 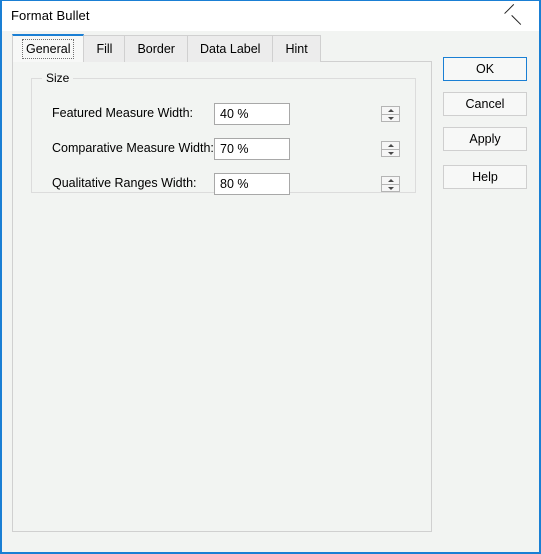 I want to click on apply-button: Apply, so click(x=485, y=139).